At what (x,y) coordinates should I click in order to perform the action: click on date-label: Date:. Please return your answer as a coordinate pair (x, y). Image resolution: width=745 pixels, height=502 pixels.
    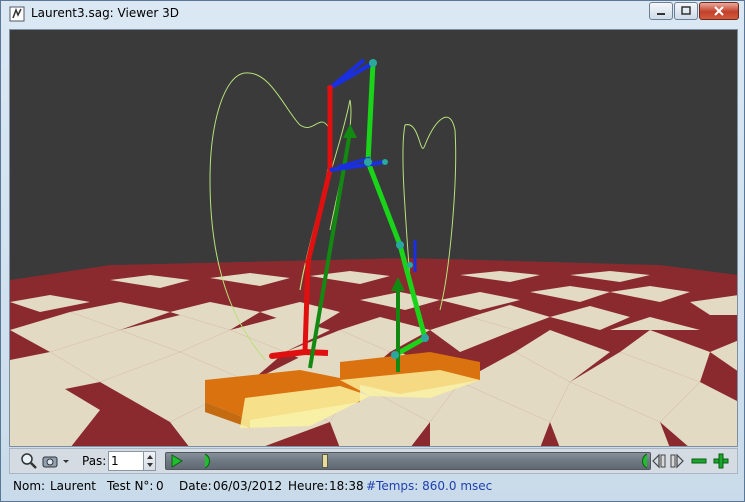
    Looking at the image, I should click on (195, 486).